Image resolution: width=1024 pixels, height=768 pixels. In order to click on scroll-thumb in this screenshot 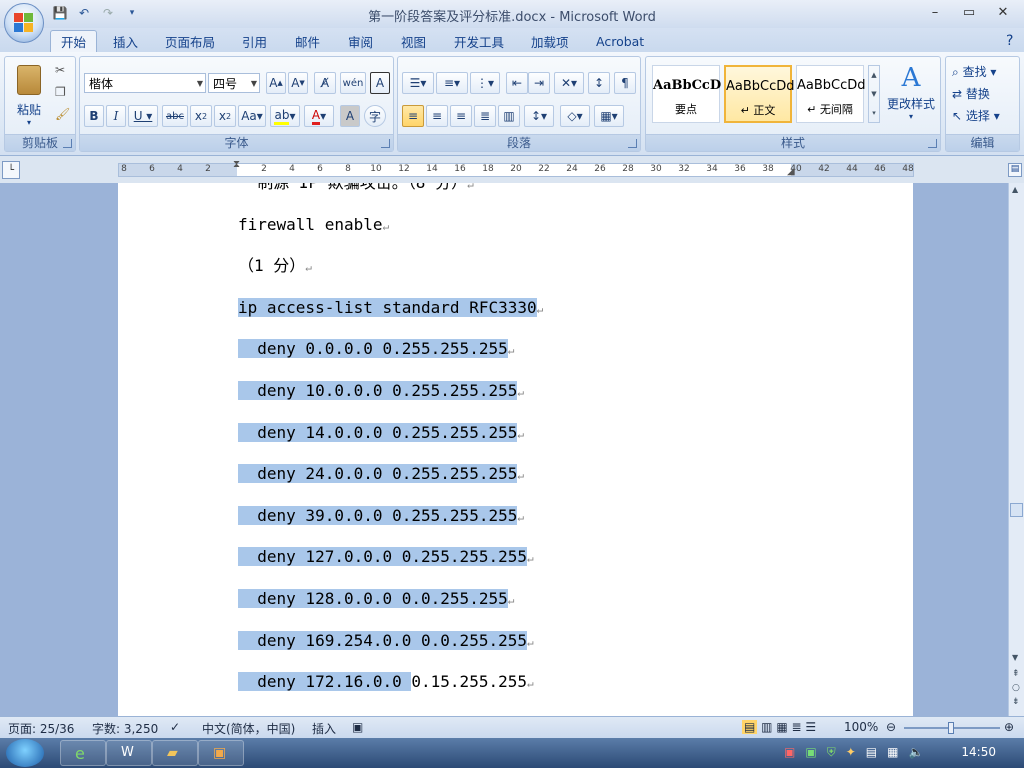, I will do `click(1016, 510)`.